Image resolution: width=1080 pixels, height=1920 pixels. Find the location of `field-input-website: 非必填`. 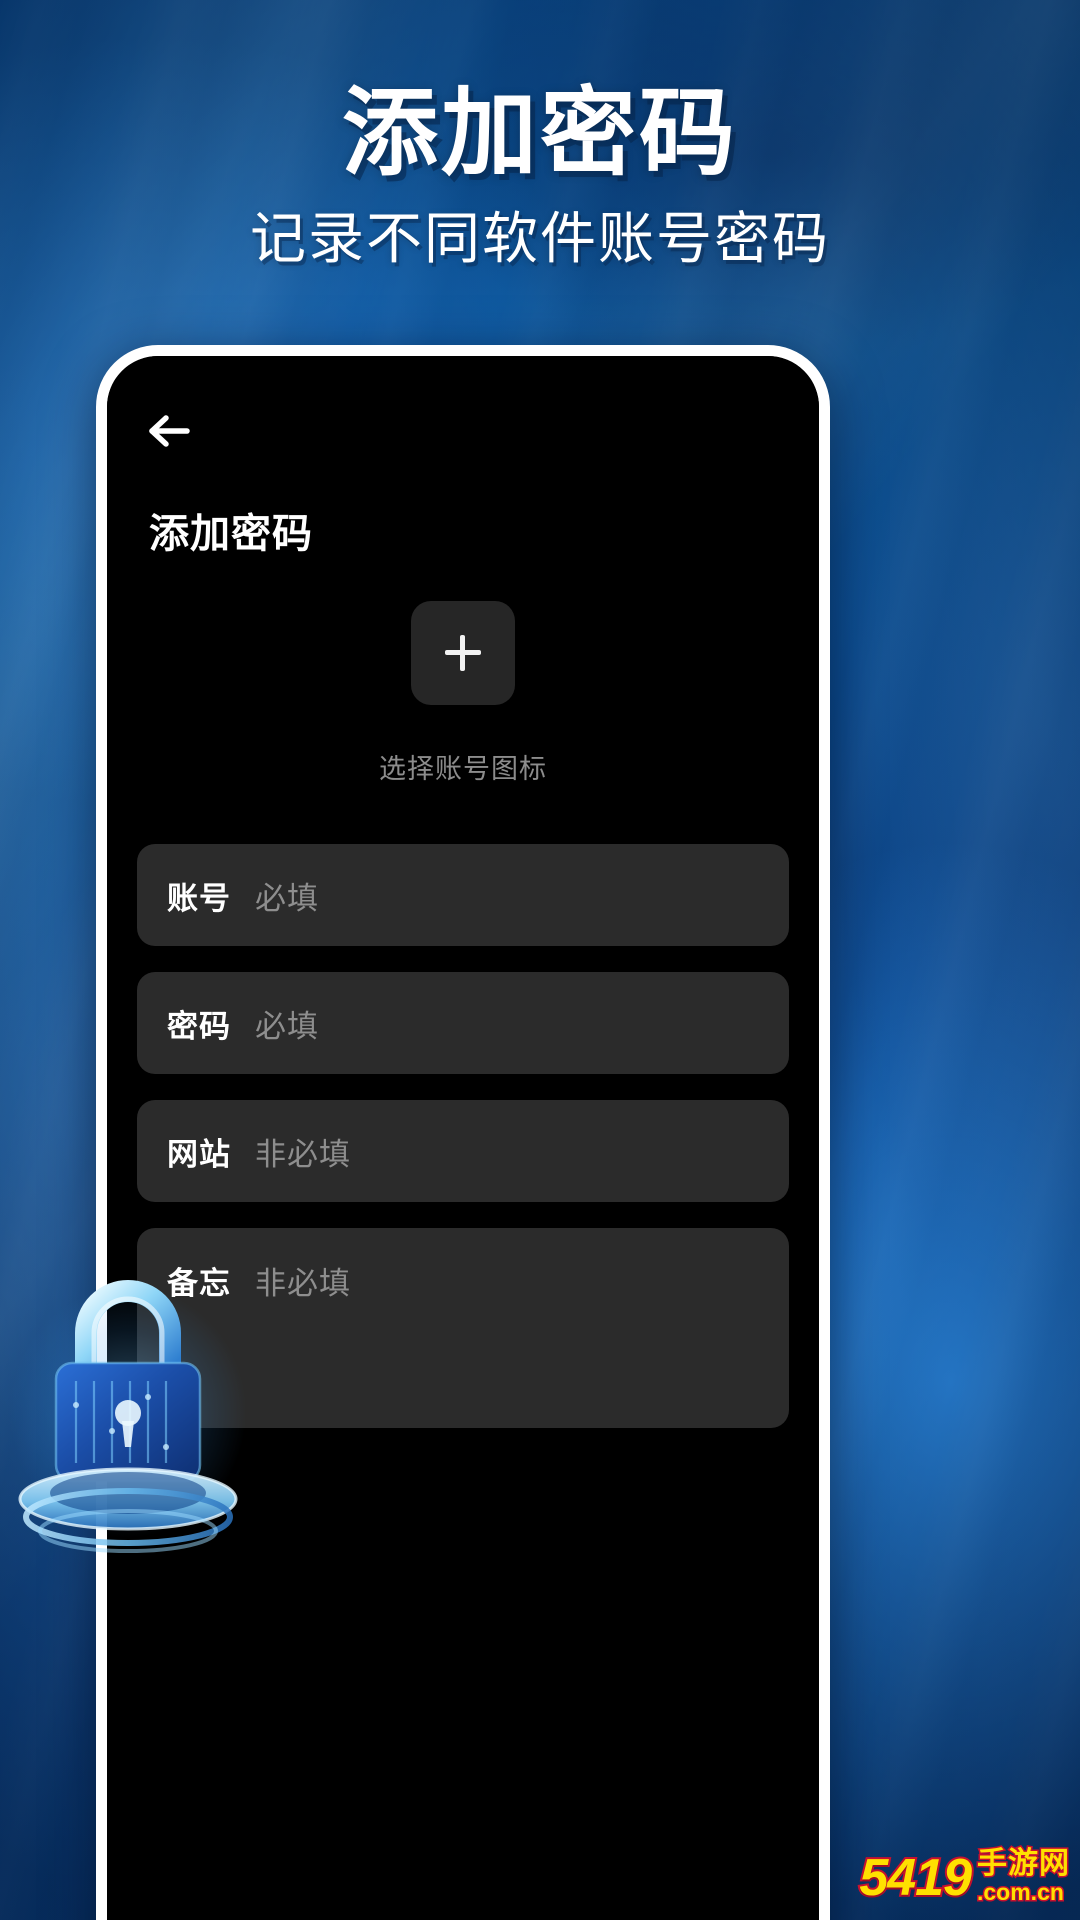

field-input-website: 非必填 is located at coordinates (303, 1151).